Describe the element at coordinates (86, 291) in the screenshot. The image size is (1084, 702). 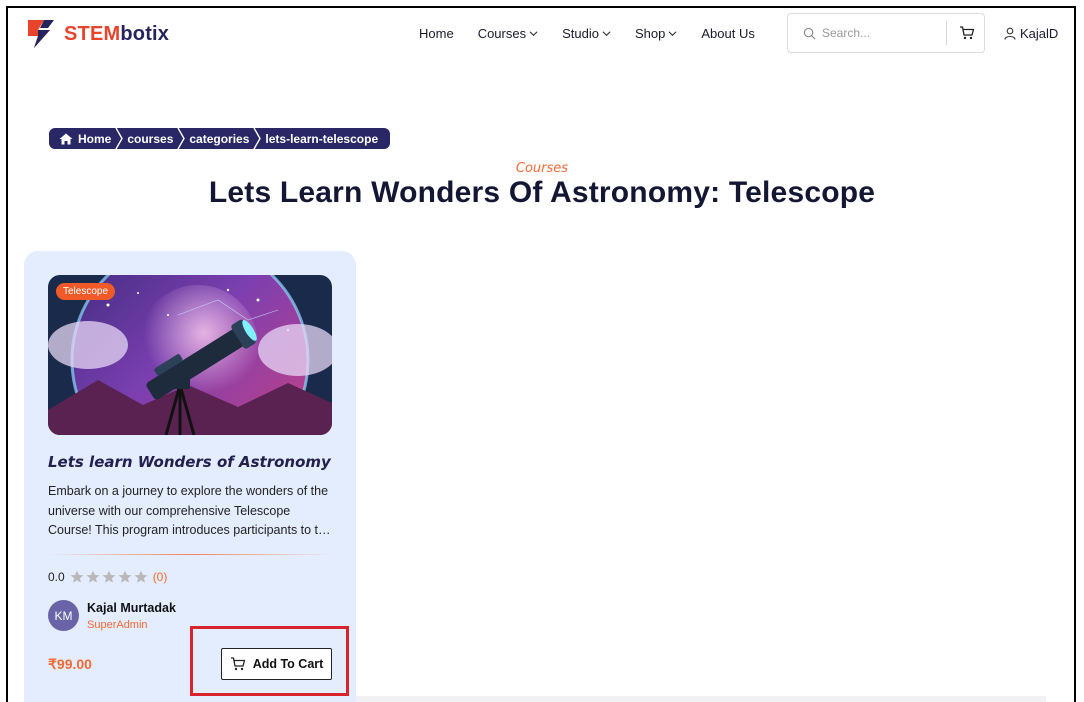
I see `course-tag: Telescope` at that location.